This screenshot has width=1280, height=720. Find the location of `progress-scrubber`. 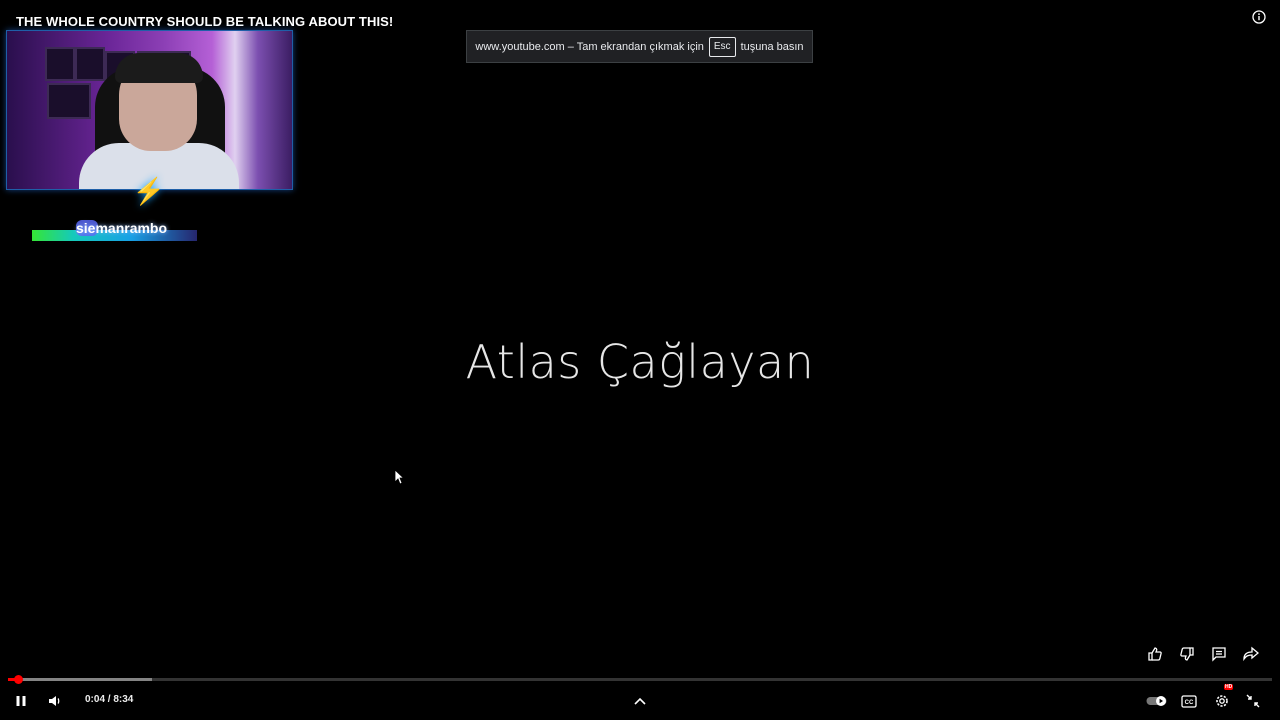

progress-scrubber is located at coordinates (18, 679).